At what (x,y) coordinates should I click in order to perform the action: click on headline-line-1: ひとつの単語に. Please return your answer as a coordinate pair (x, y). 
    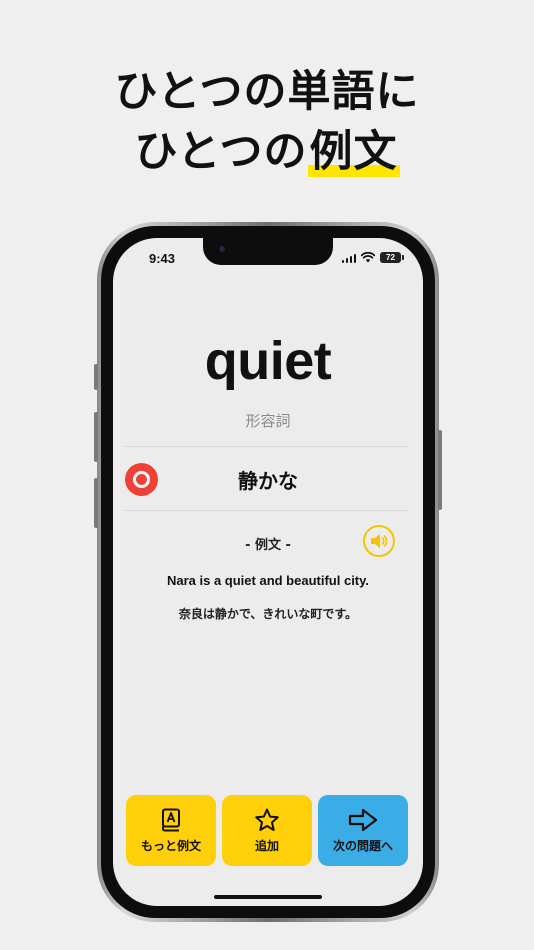
    Looking at the image, I should click on (267, 92).